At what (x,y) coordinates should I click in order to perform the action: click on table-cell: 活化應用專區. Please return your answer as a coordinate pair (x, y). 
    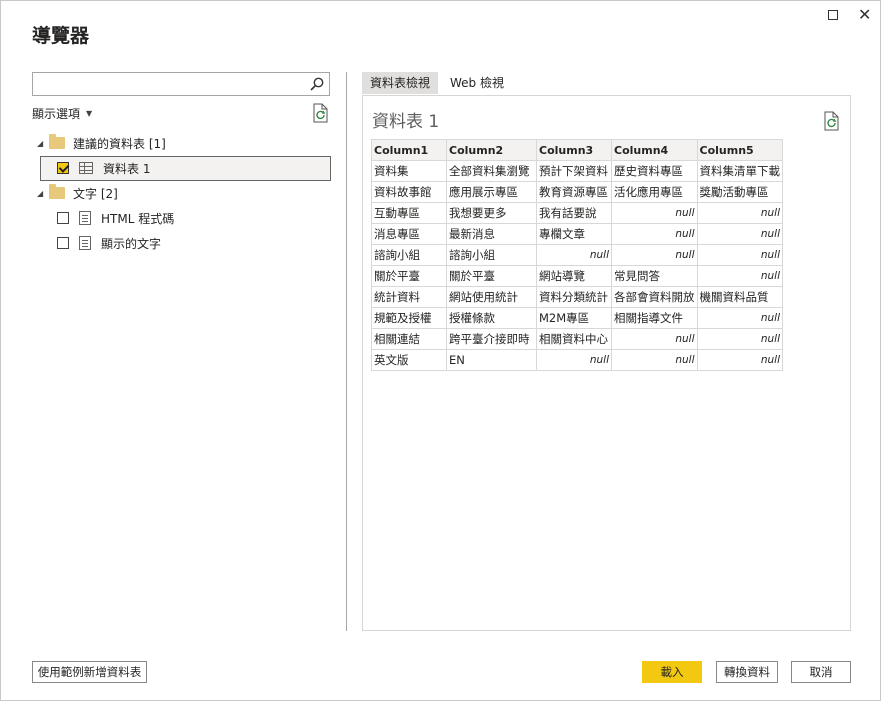
    Looking at the image, I should click on (654, 192).